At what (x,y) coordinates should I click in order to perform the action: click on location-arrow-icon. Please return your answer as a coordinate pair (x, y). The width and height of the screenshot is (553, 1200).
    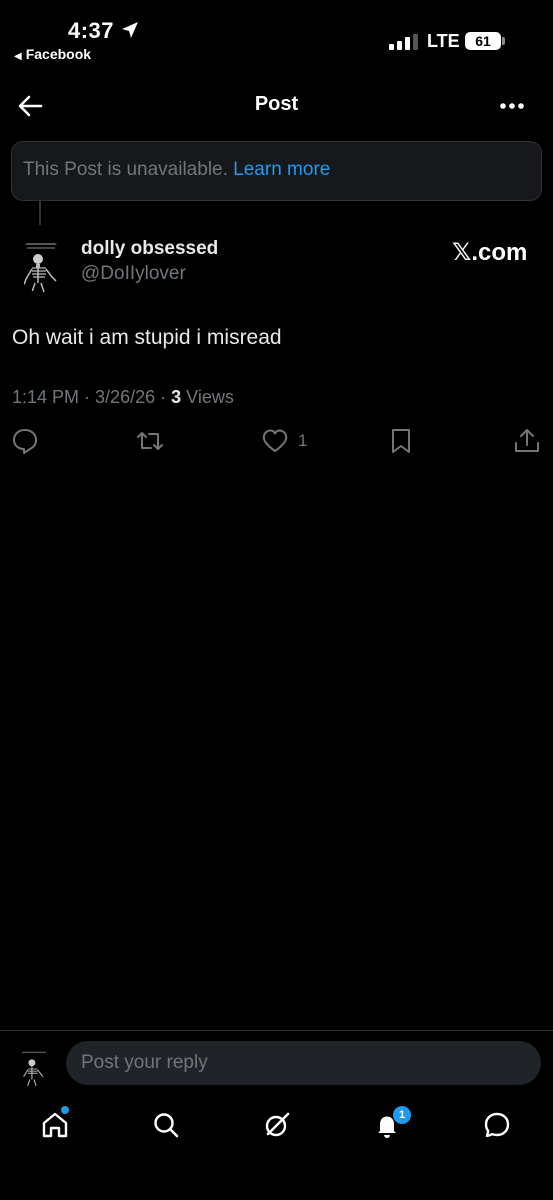
    Looking at the image, I should click on (130, 30).